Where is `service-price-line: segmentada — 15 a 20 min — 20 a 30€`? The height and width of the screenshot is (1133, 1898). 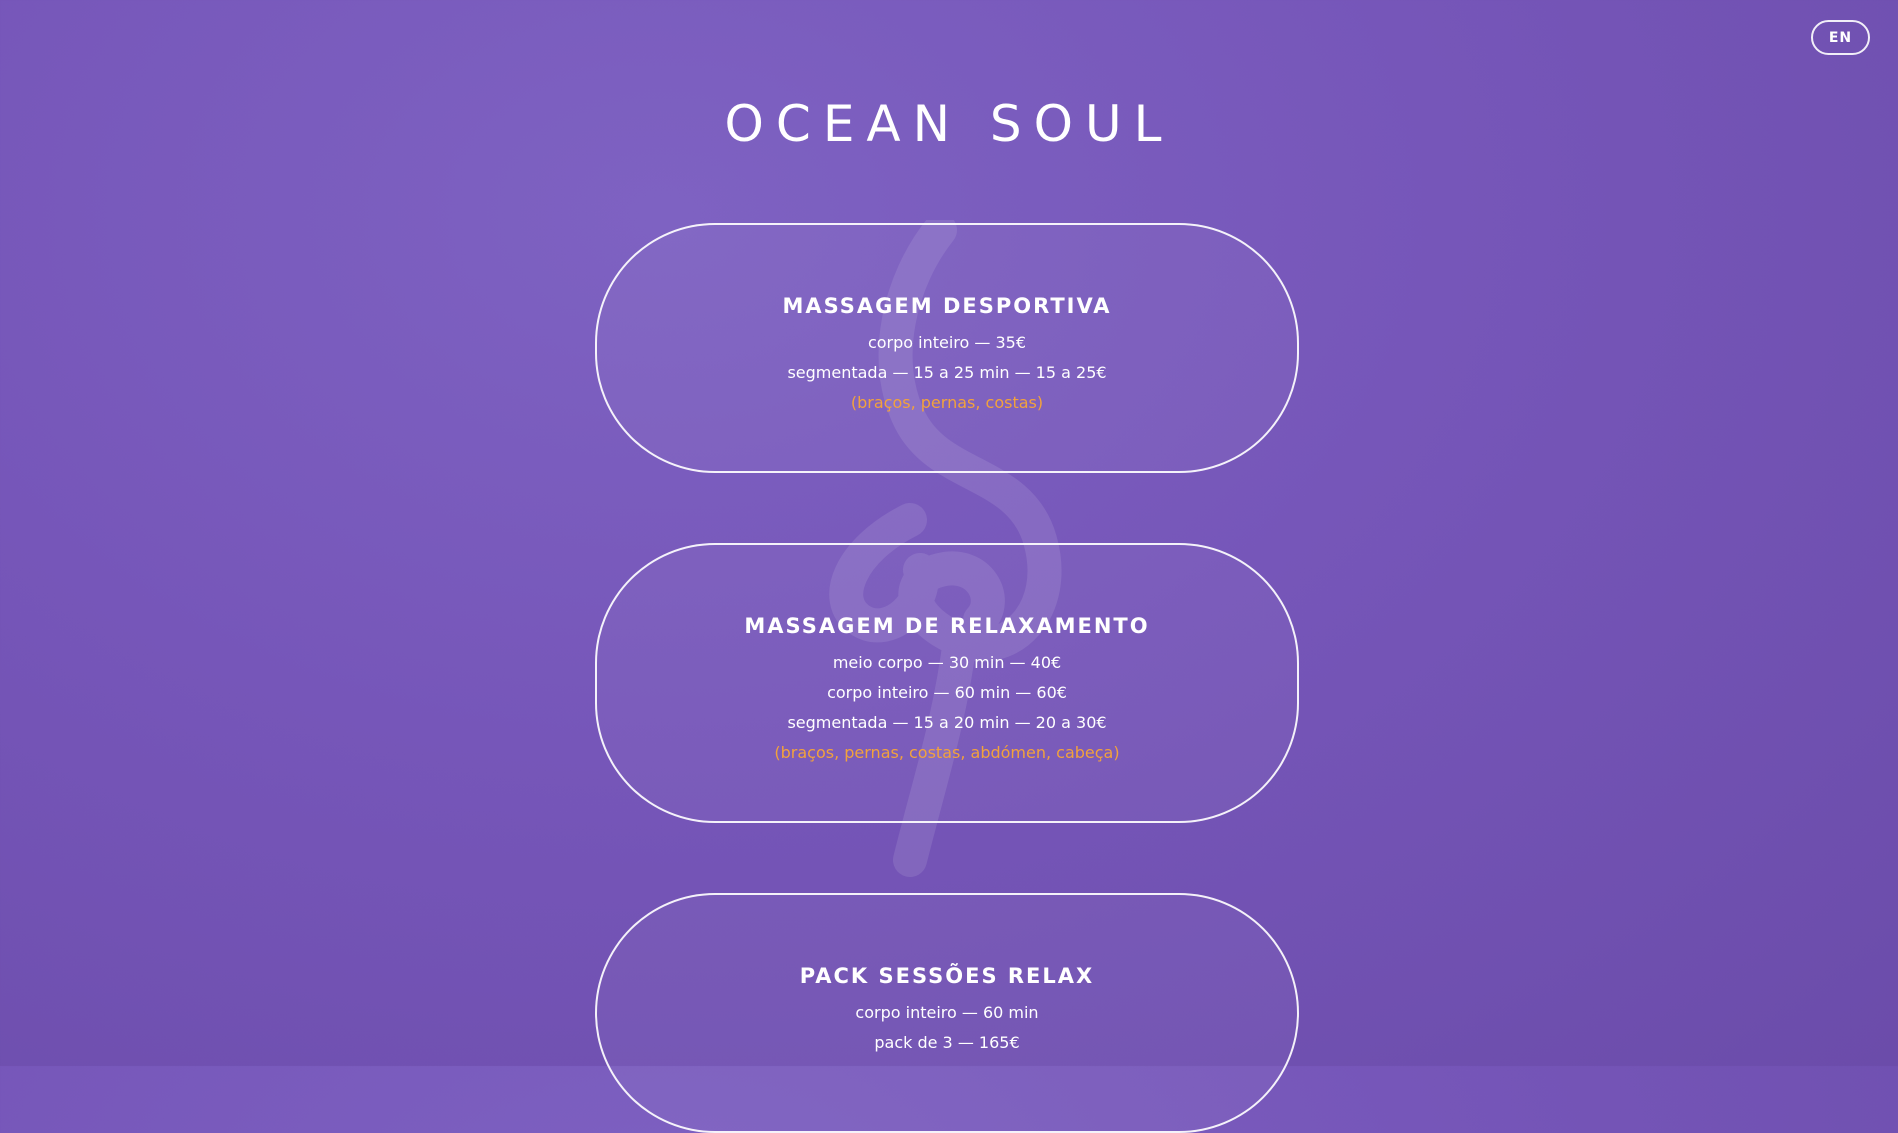
service-price-line: segmentada — 15 a 20 min — 20 a 30€ is located at coordinates (947, 722).